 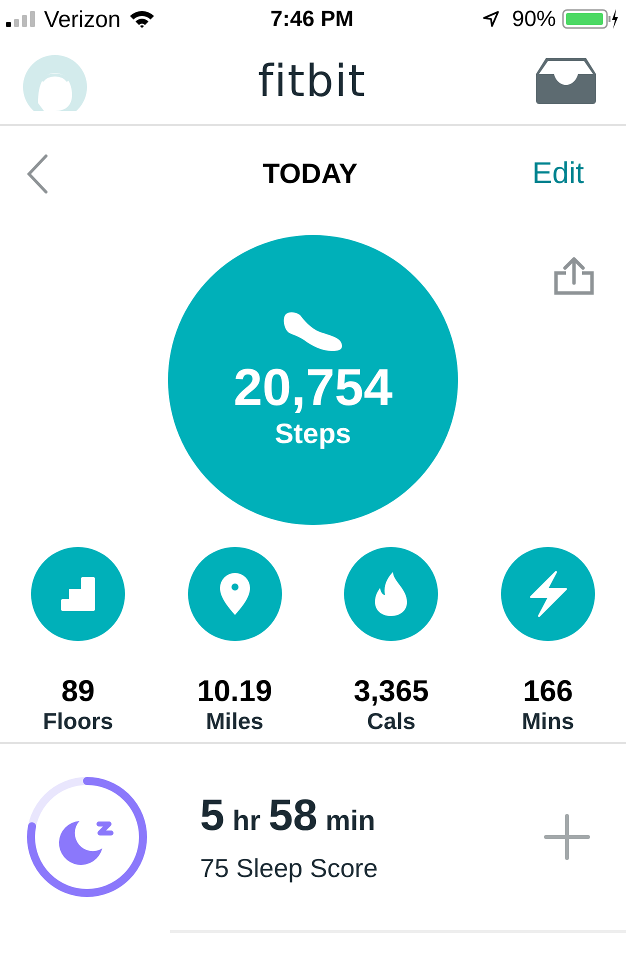 What do you see at coordinates (246, 820) in the screenshot?
I see `hours-unit: hr` at bounding box center [246, 820].